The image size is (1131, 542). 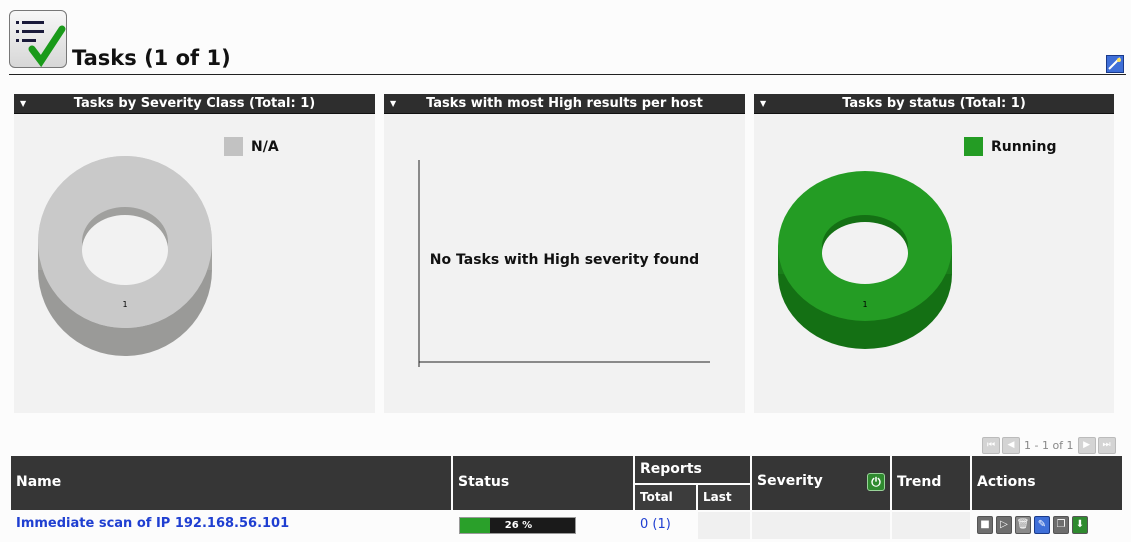 What do you see at coordinates (644, 524) in the screenshot?
I see `reports-total-link: 0` at bounding box center [644, 524].